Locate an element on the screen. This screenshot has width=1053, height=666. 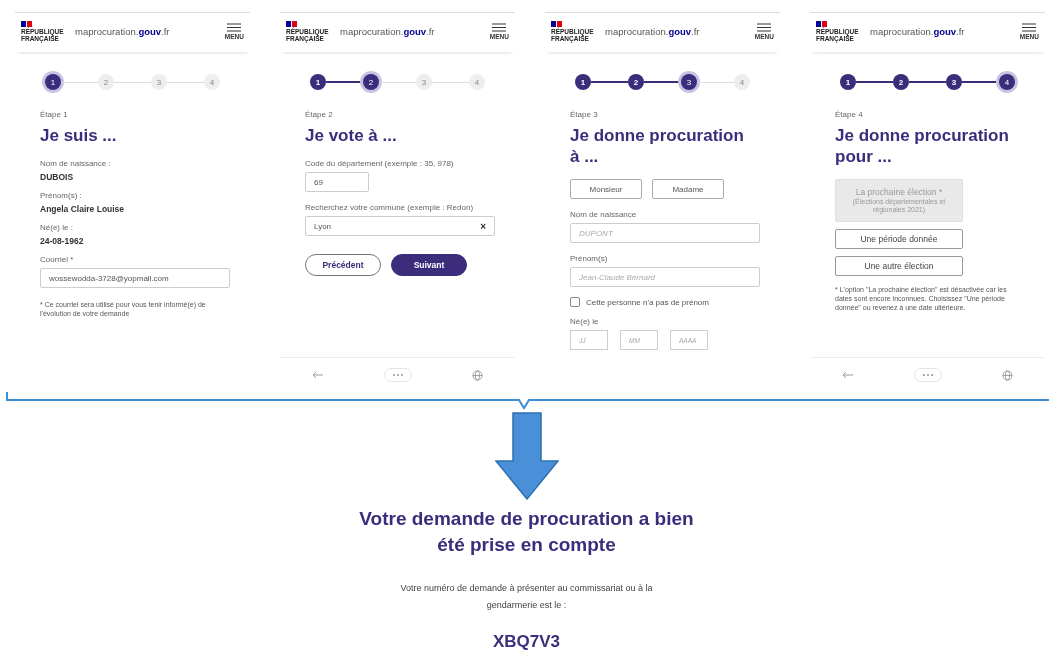
step-label: Étape 2 is located at coordinates (319, 114).